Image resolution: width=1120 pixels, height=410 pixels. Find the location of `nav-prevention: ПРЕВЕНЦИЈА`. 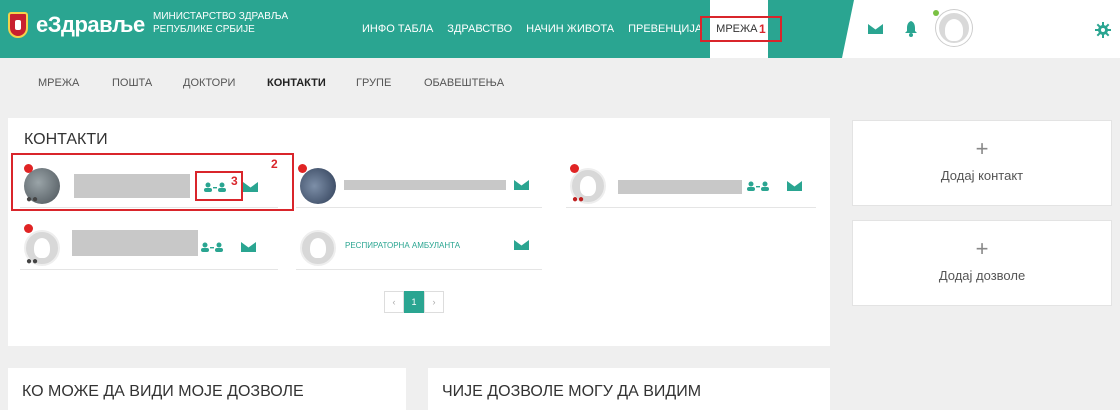

nav-prevention: ПРЕВЕНЦИЈА is located at coordinates (665, 29).